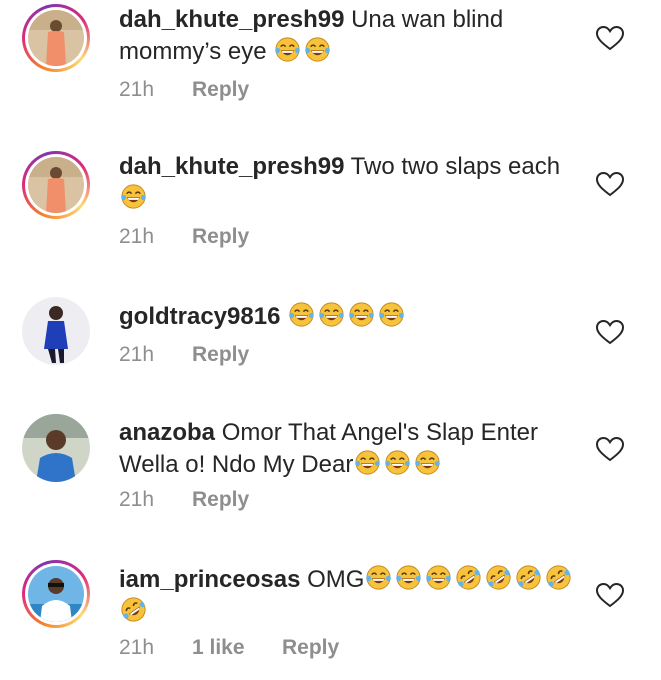  I want to click on comment-username: iam_princeosas, so click(209, 579).